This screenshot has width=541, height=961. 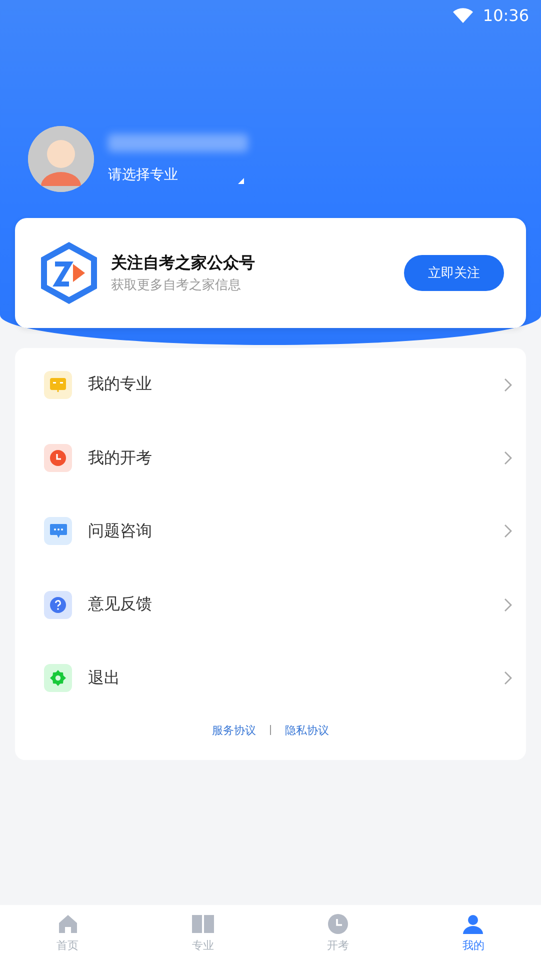 What do you see at coordinates (58, 678) in the screenshot?
I see `gear-icon` at bounding box center [58, 678].